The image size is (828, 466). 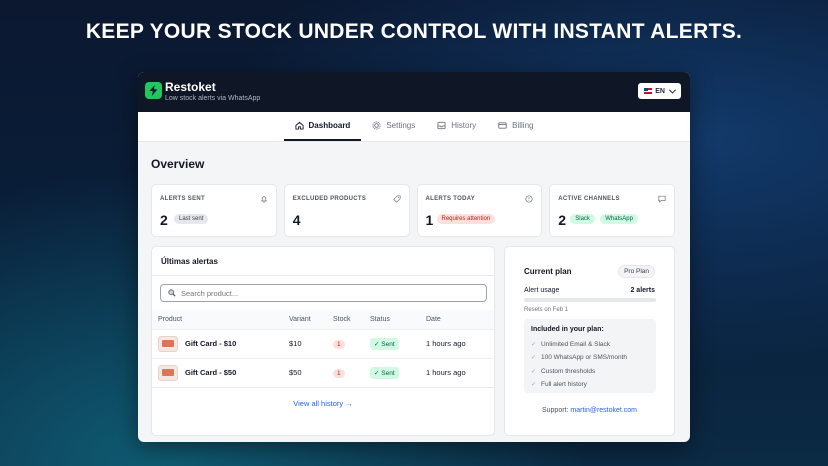 What do you see at coordinates (523, 125) in the screenshot?
I see `tab-billing-label: Billing` at bounding box center [523, 125].